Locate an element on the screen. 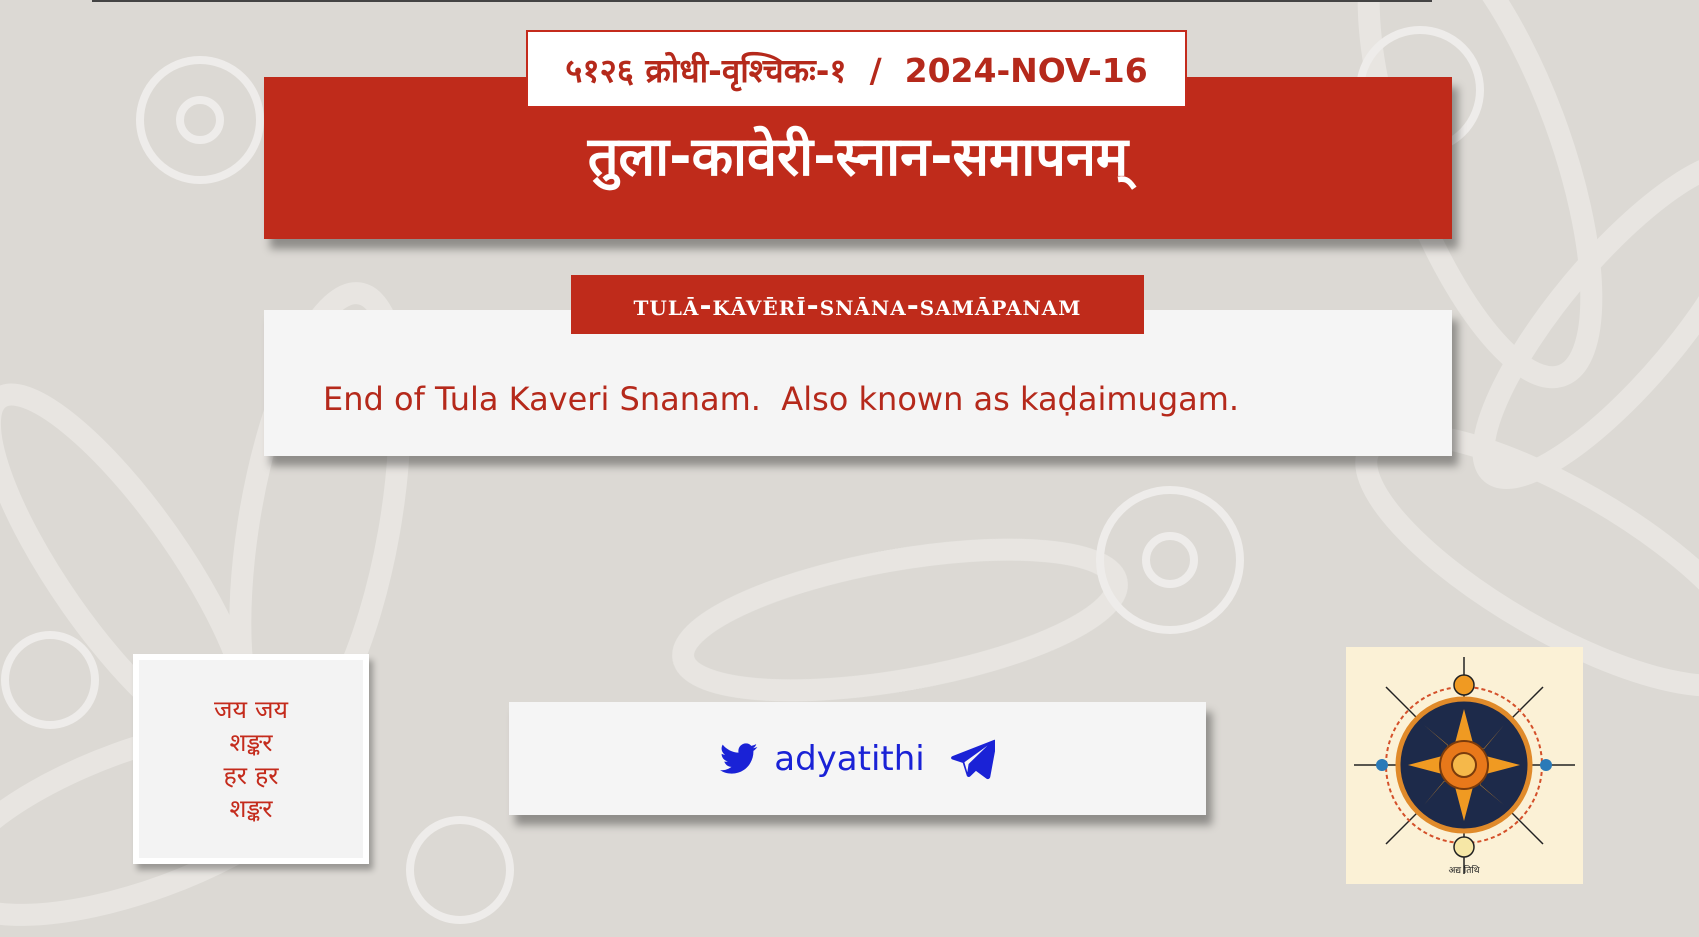 The width and height of the screenshot is (1699, 937). social-handle: adyatithi is located at coordinates (849, 759).